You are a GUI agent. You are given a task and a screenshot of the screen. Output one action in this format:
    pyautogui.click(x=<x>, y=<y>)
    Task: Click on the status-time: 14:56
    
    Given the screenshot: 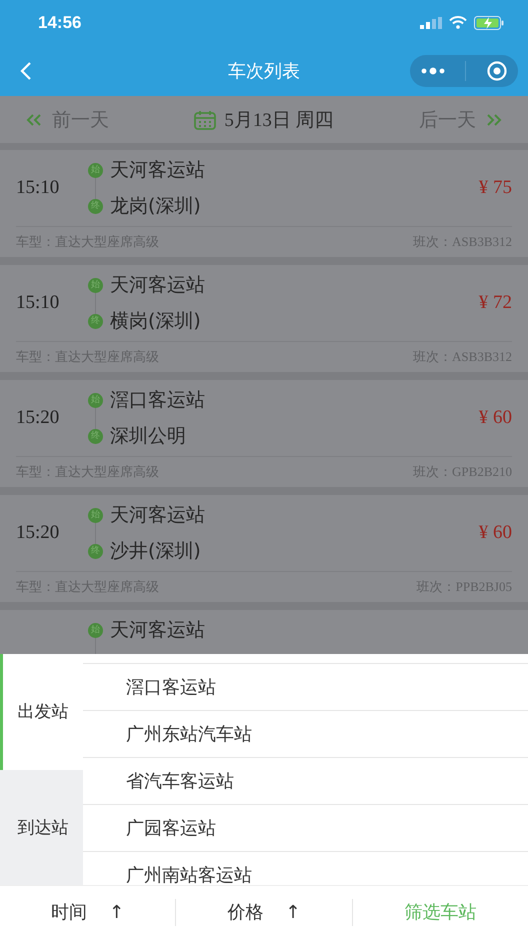 What is the action you would take?
    pyautogui.click(x=60, y=22)
    